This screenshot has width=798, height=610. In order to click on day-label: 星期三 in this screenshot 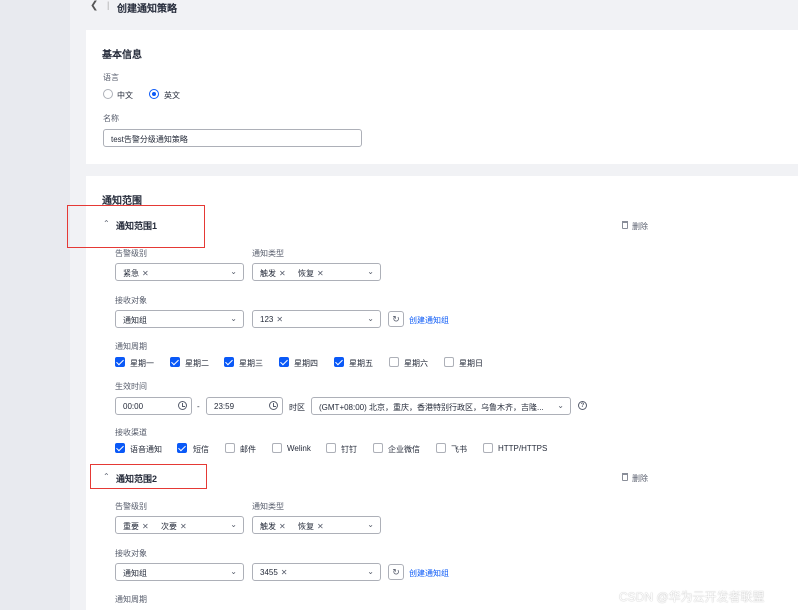, I will do `click(251, 363)`.